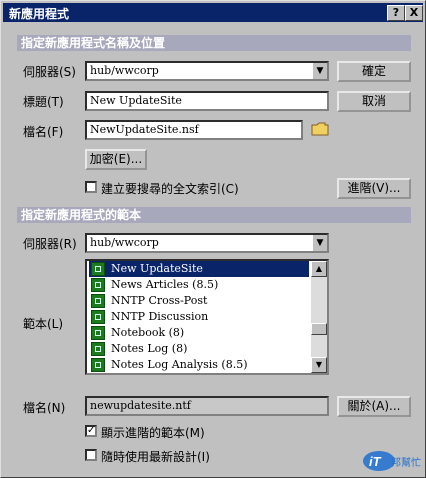 The image size is (426, 478). Describe the element at coordinates (406, 462) in the screenshot. I see `svg-text: 邦幫忙` at that location.